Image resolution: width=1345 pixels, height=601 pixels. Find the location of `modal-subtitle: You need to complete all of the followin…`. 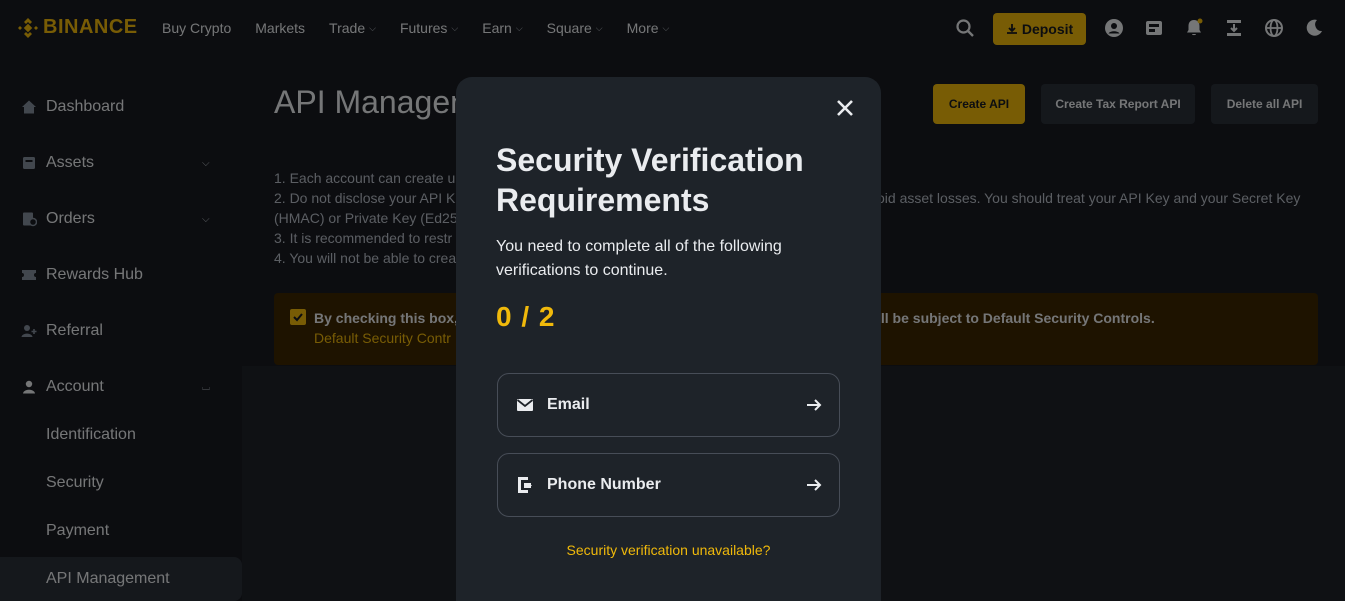

modal-subtitle: You need to complete all of the followin… is located at coordinates (639, 258).